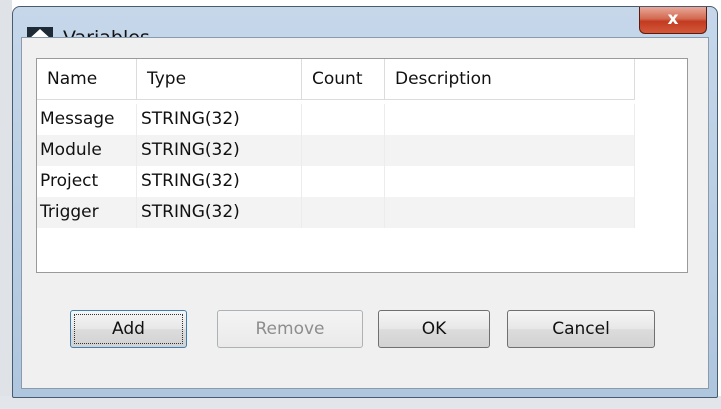 The height and width of the screenshot is (409, 721). I want to click on column-header-type: Type, so click(219, 79).